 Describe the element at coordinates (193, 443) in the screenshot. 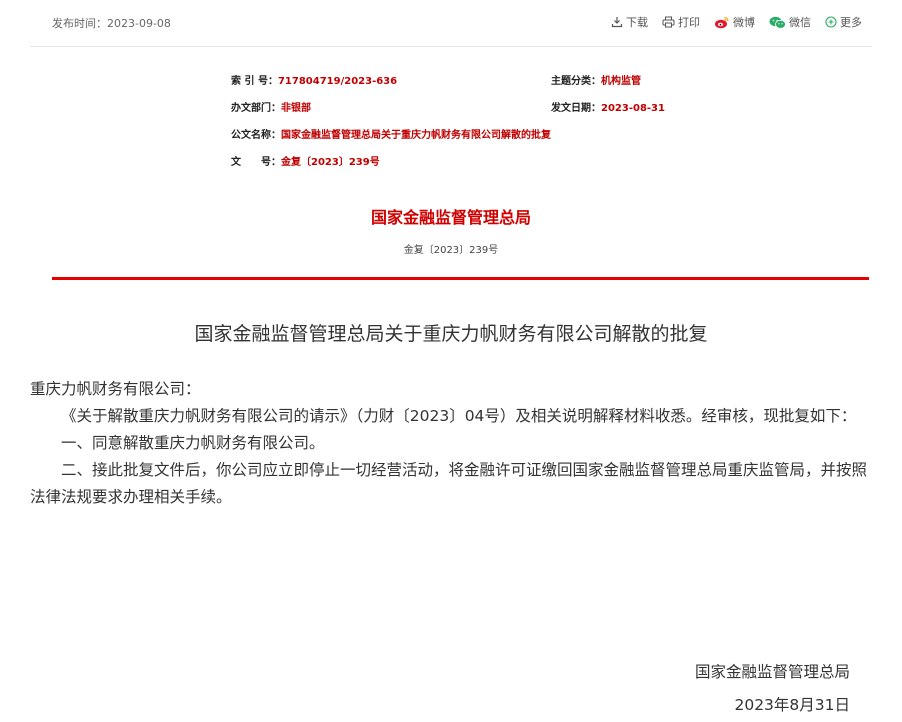

I see `body-paragraph: 一、同意解散重庆力帆财务有限公司。` at that location.